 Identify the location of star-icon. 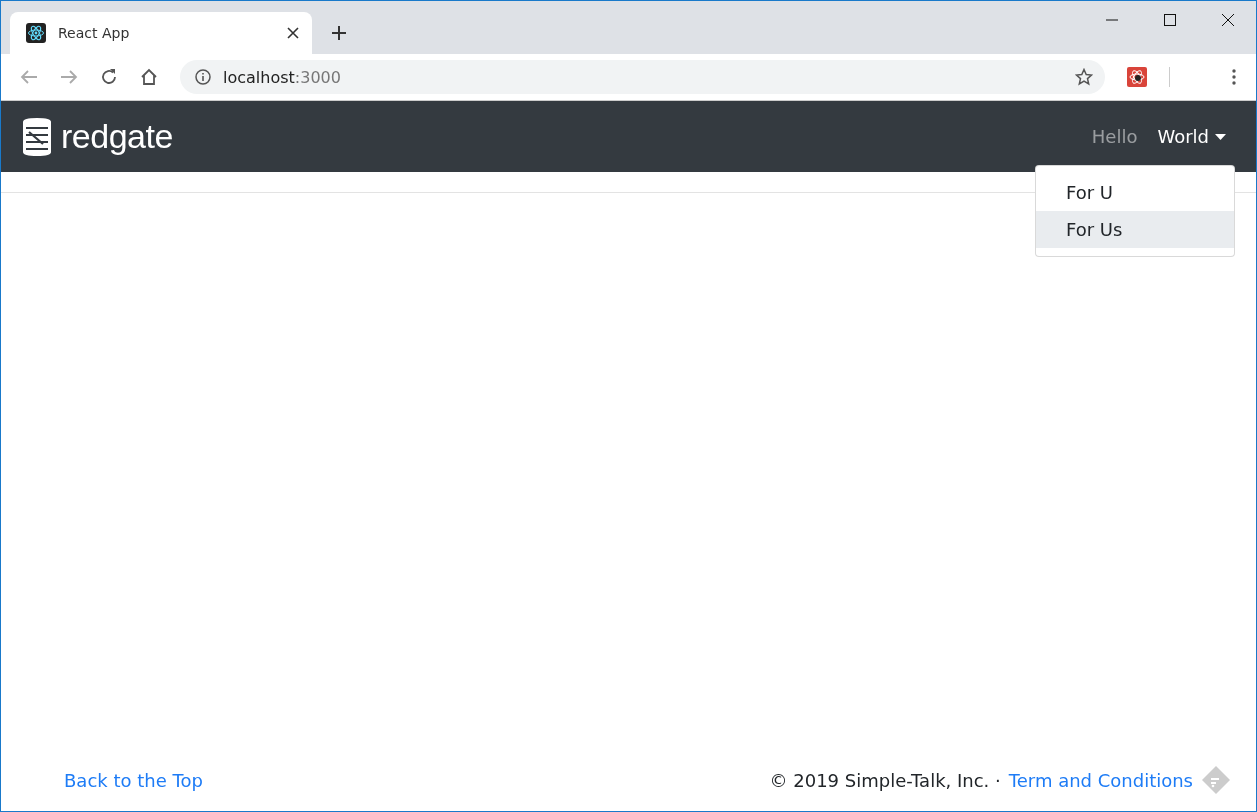
(1084, 77).